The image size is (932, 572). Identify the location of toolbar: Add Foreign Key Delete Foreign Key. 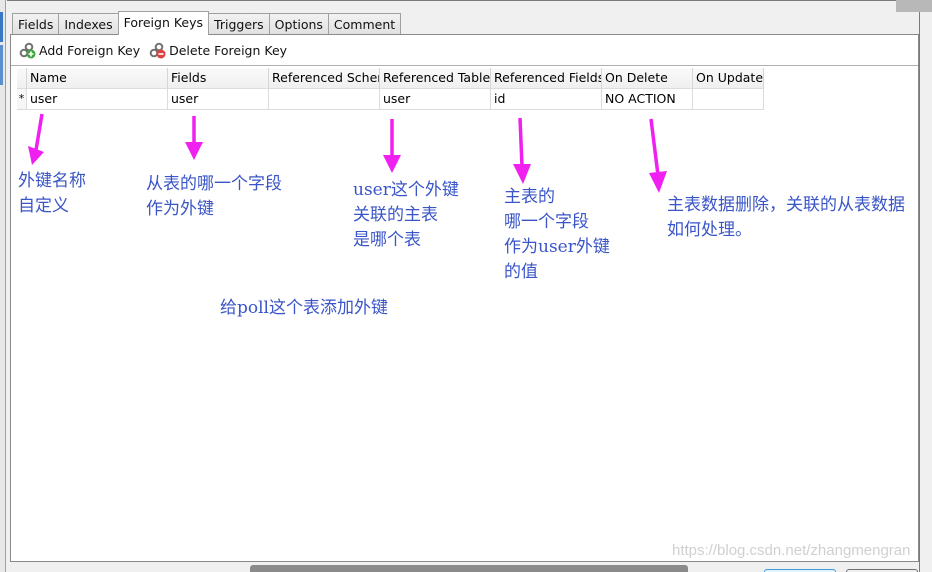
(464, 50).